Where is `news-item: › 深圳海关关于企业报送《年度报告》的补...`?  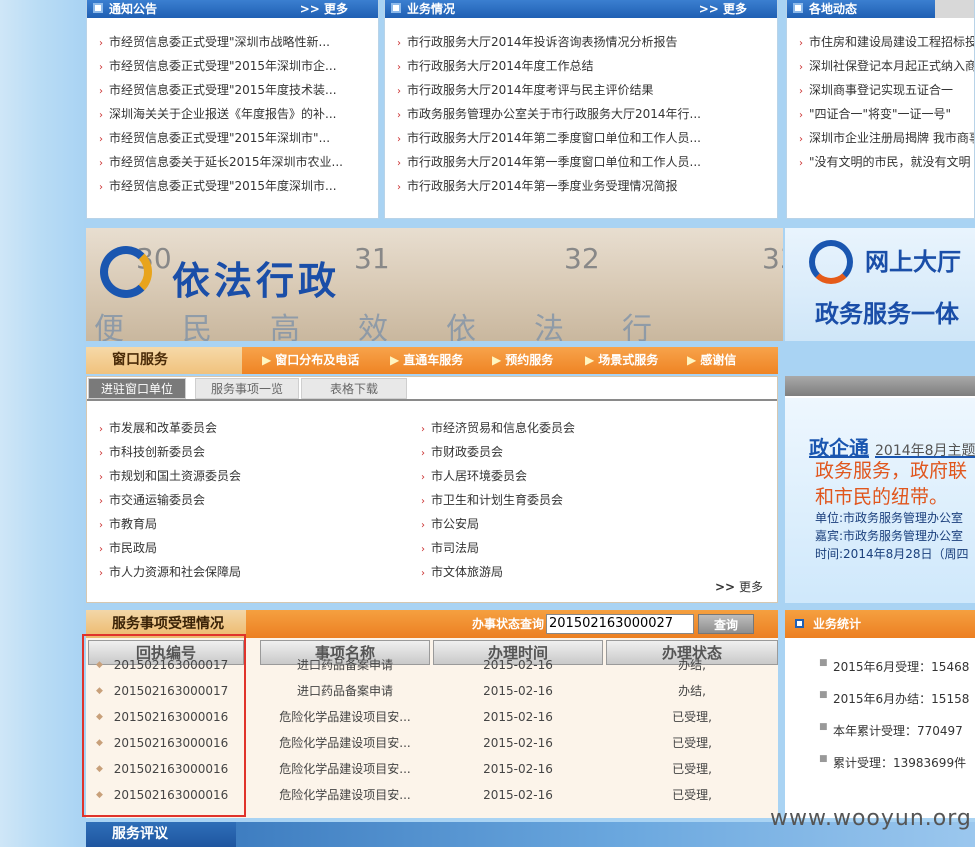 news-item: › 深圳海关关于企业报送《年度报告》的补... is located at coordinates (221, 114).